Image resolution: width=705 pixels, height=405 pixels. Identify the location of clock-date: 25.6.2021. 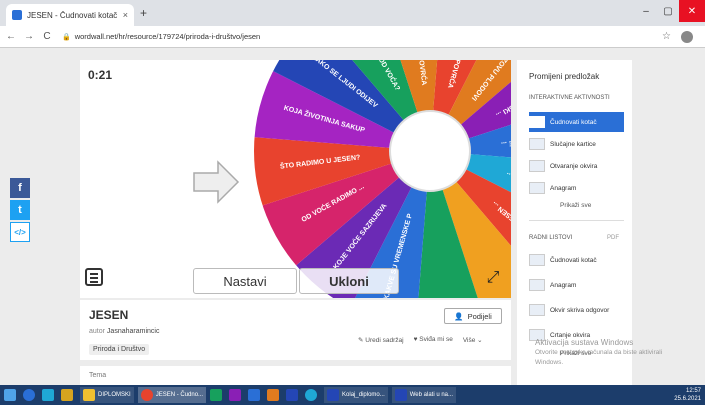
(687, 399).